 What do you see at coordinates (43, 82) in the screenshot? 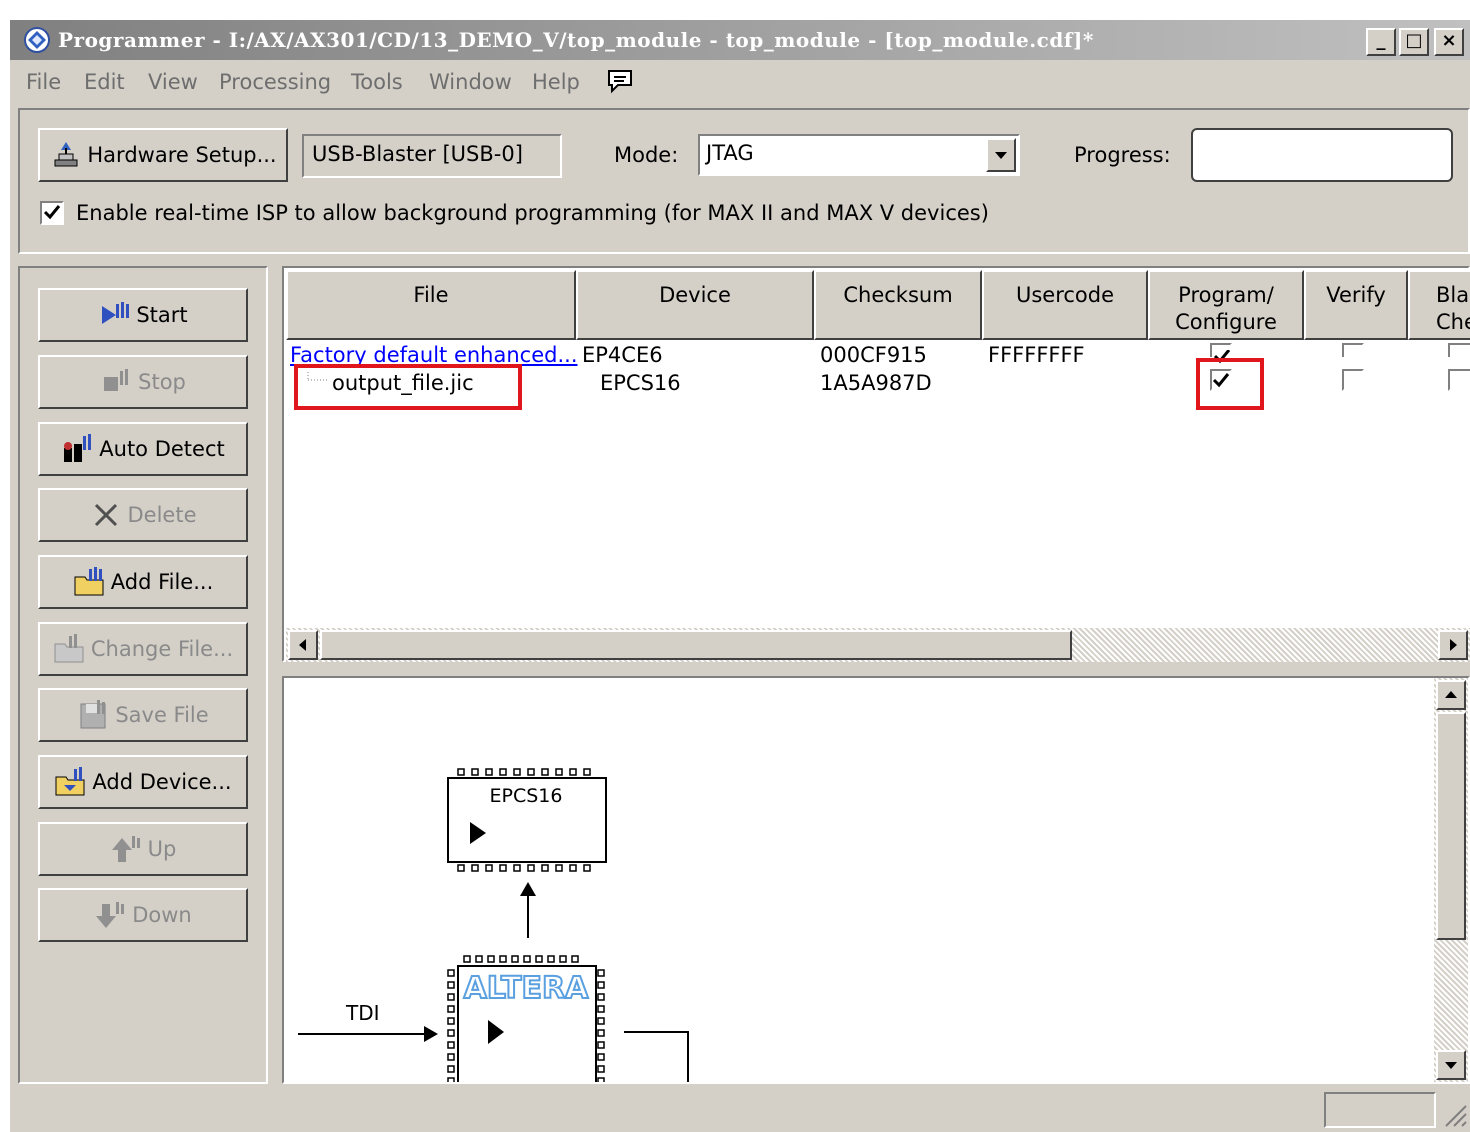
I see `menu-file: File` at bounding box center [43, 82].